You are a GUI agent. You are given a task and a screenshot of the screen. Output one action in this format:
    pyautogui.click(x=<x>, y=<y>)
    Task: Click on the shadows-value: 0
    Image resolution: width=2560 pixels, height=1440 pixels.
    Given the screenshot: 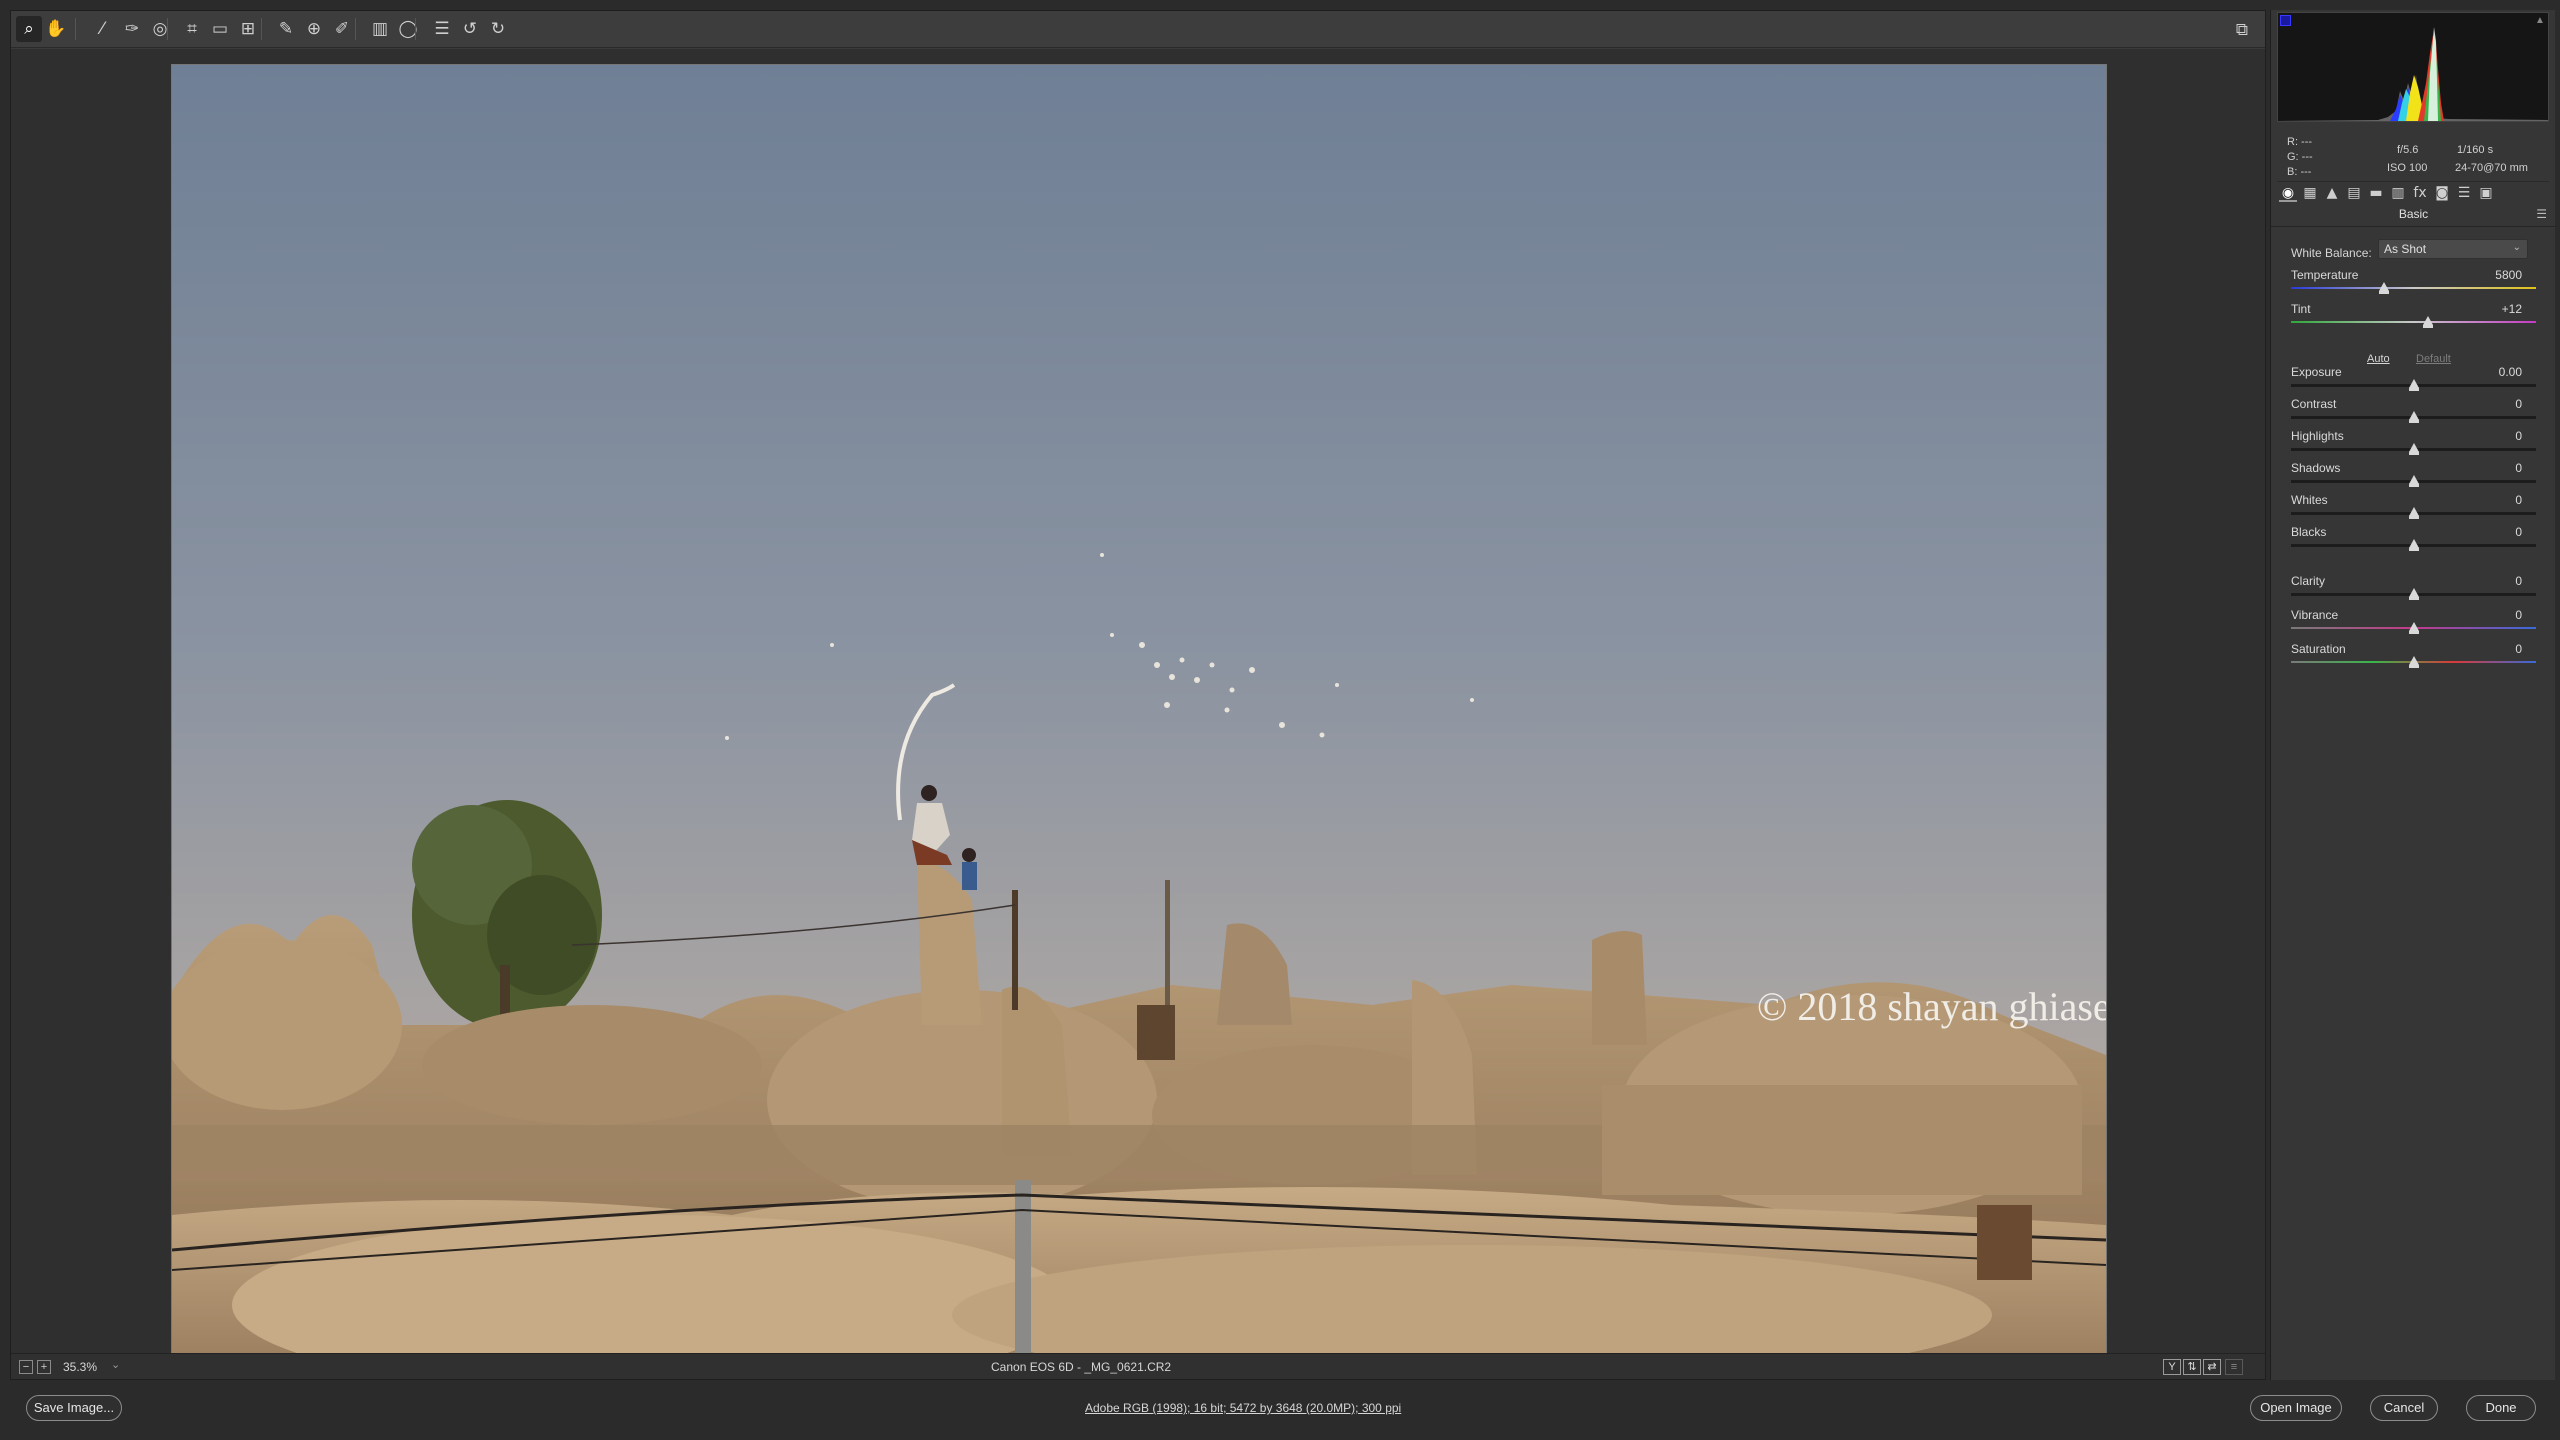 What is the action you would take?
    pyautogui.click(x=2518, y=468)
    